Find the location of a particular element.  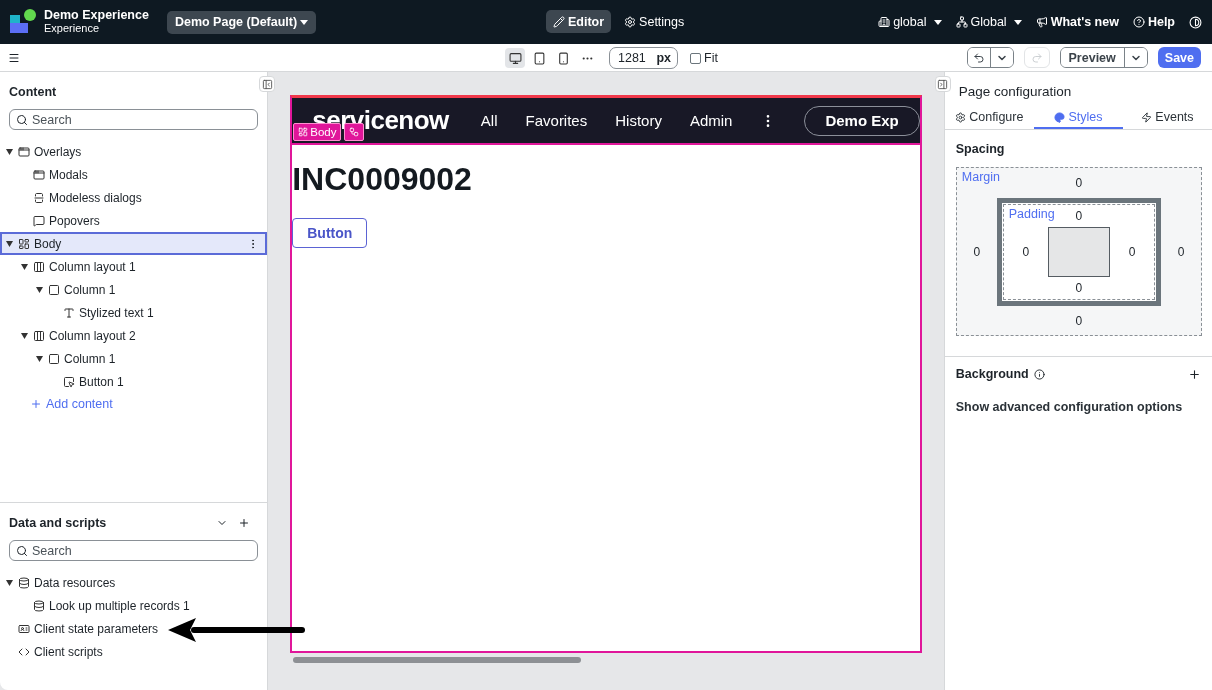

caret-icon is located at coordinates (304, 22).